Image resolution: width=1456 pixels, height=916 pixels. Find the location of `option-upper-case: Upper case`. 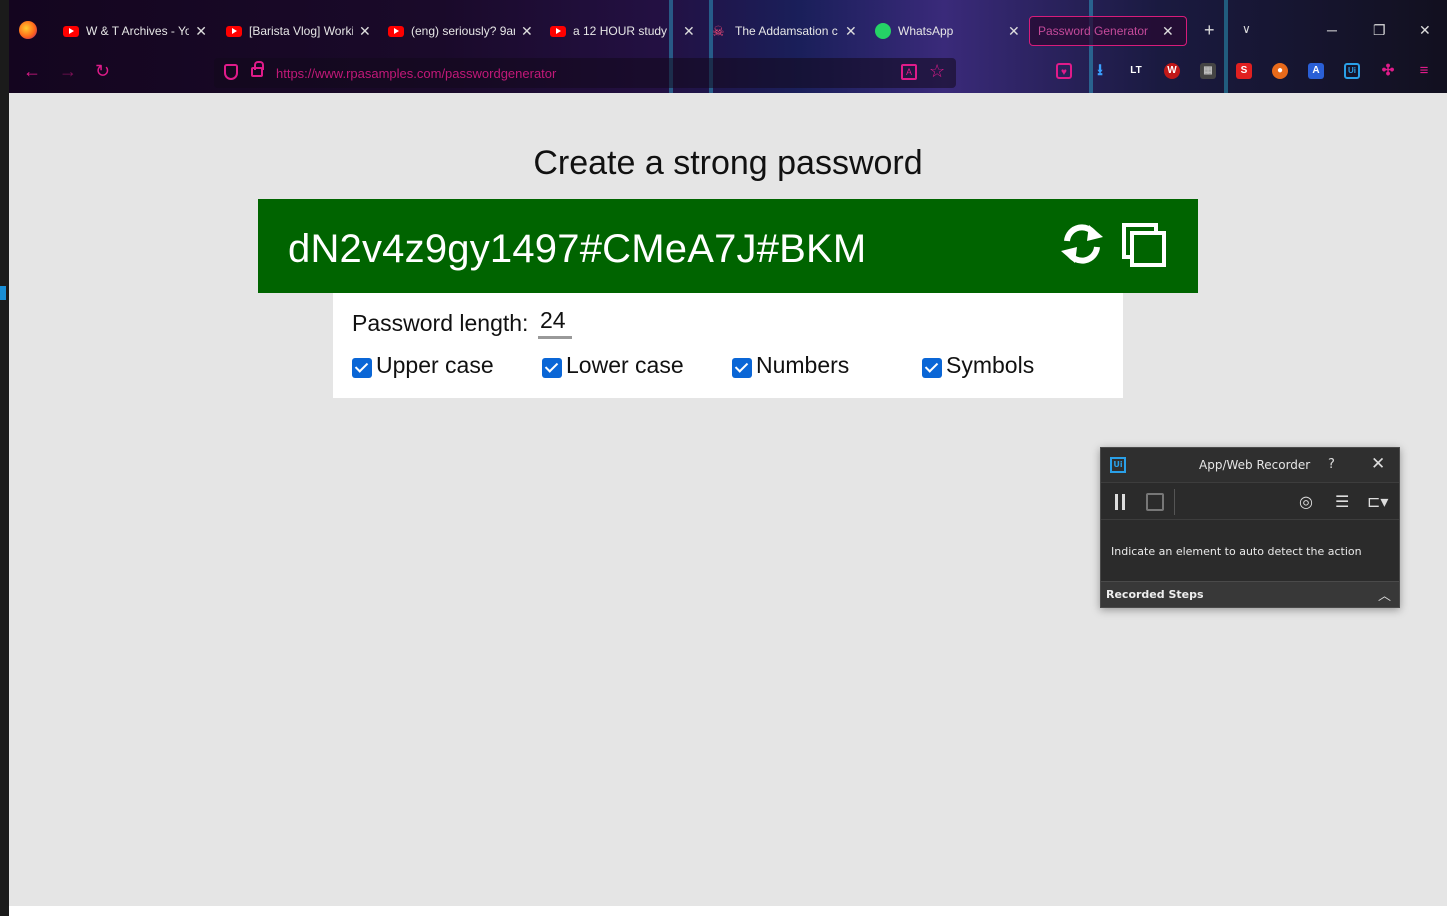

option-upper-case: Upper case is located at coordinates (423, 365).